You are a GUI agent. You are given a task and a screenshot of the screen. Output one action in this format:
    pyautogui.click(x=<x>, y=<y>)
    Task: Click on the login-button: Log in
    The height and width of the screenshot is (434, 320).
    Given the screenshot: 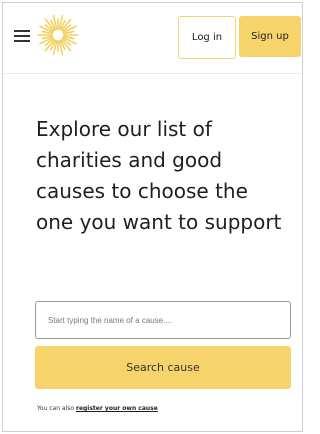 What is the action you would take?
    pyautogui.click(x=207, y=37)
    